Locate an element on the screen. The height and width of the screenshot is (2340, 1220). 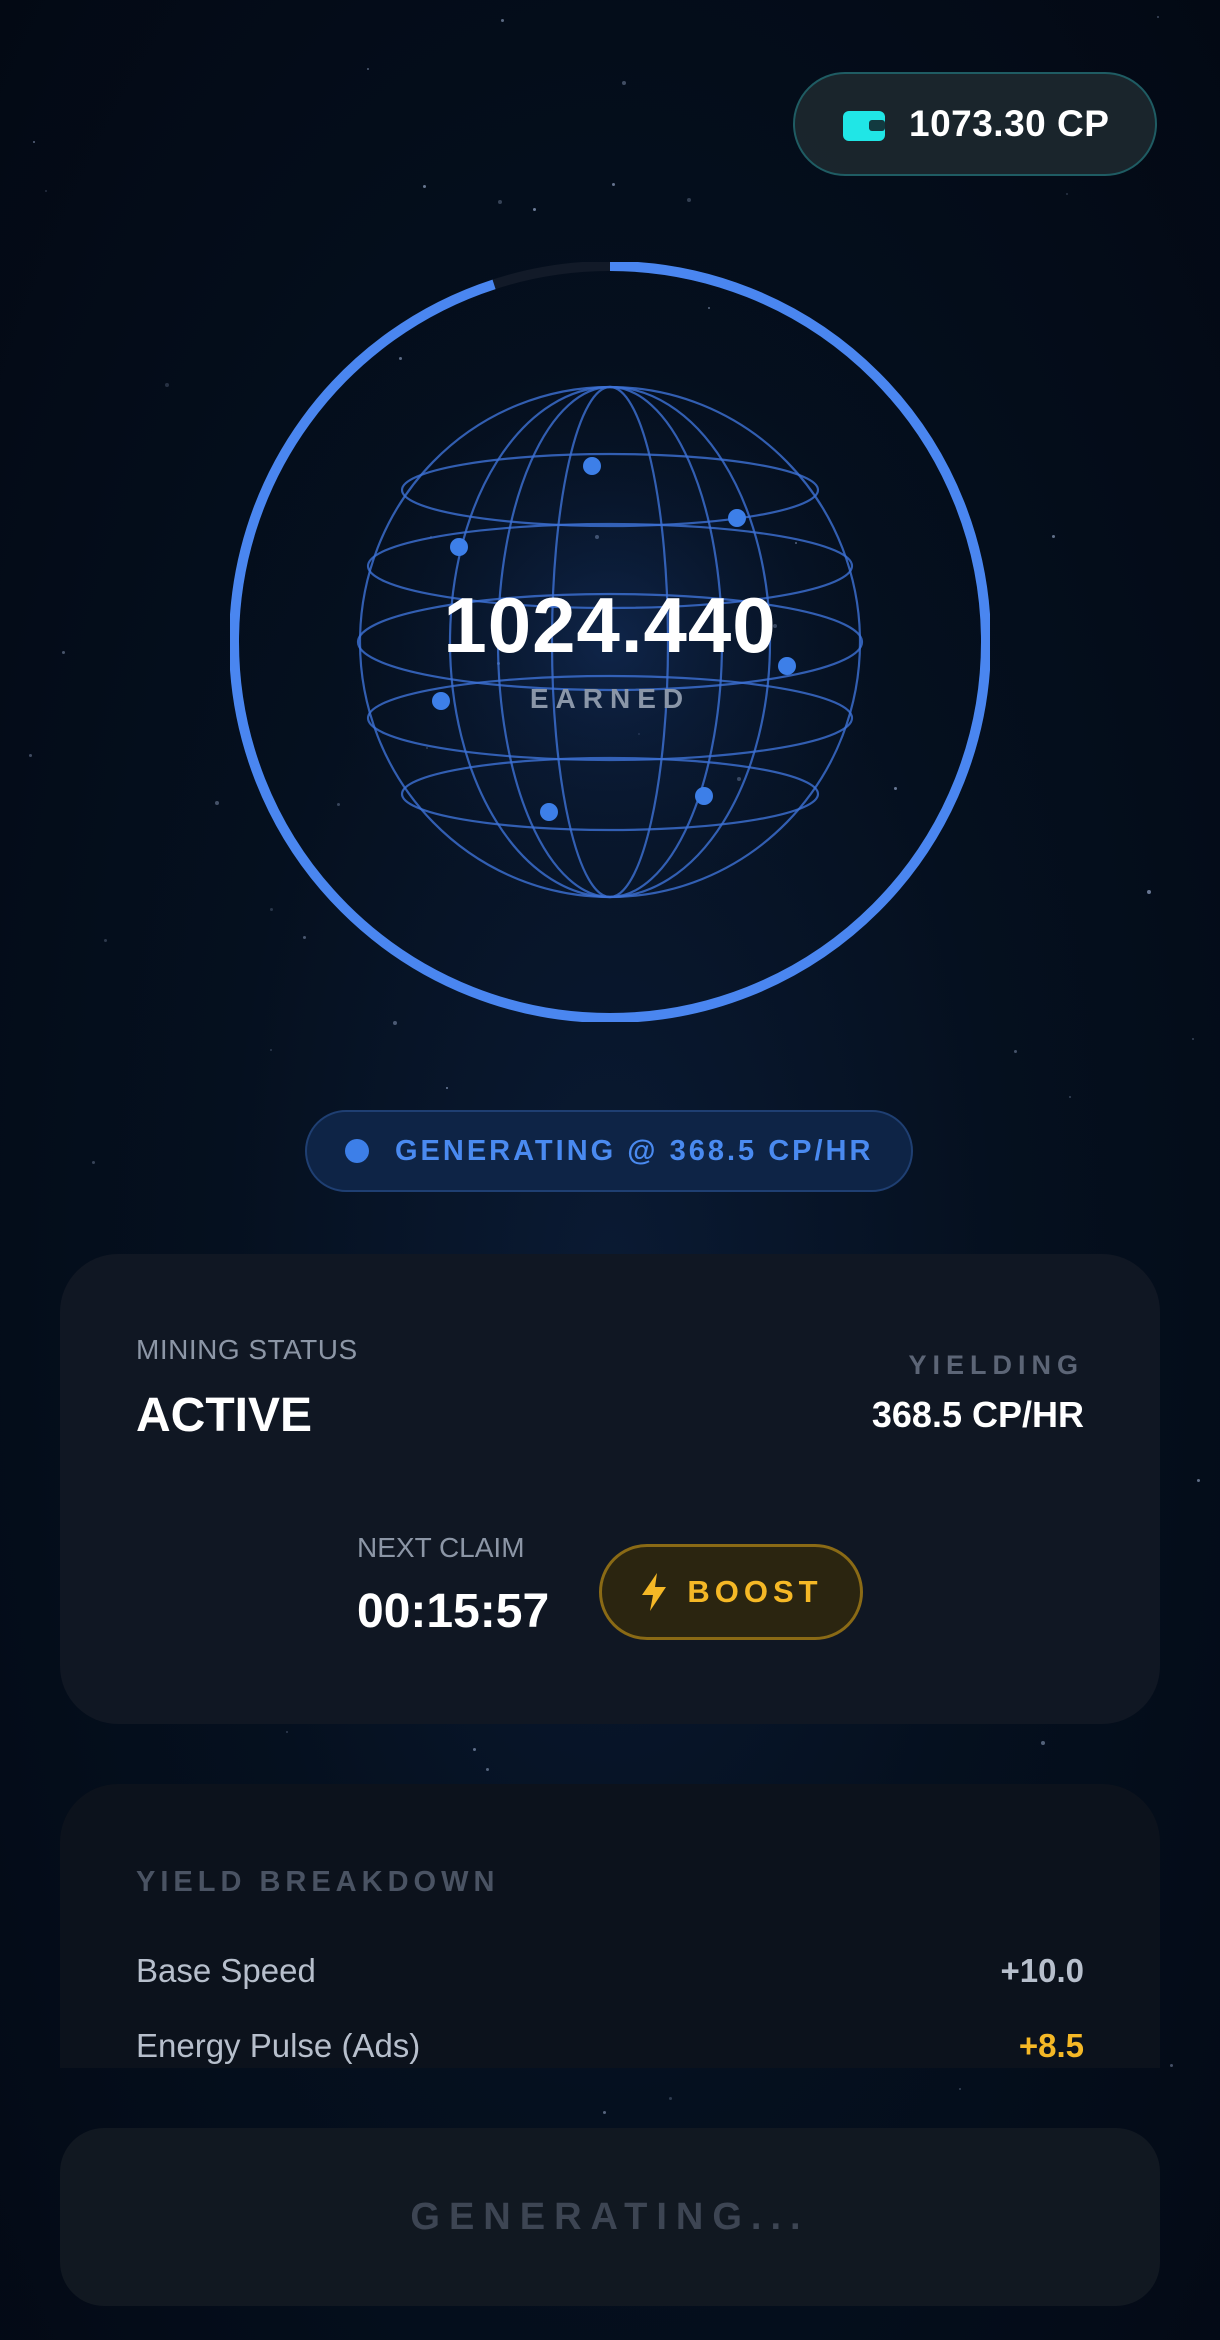
wallet-balance: 1073.30 CP is located at coordinates (1009, 123).